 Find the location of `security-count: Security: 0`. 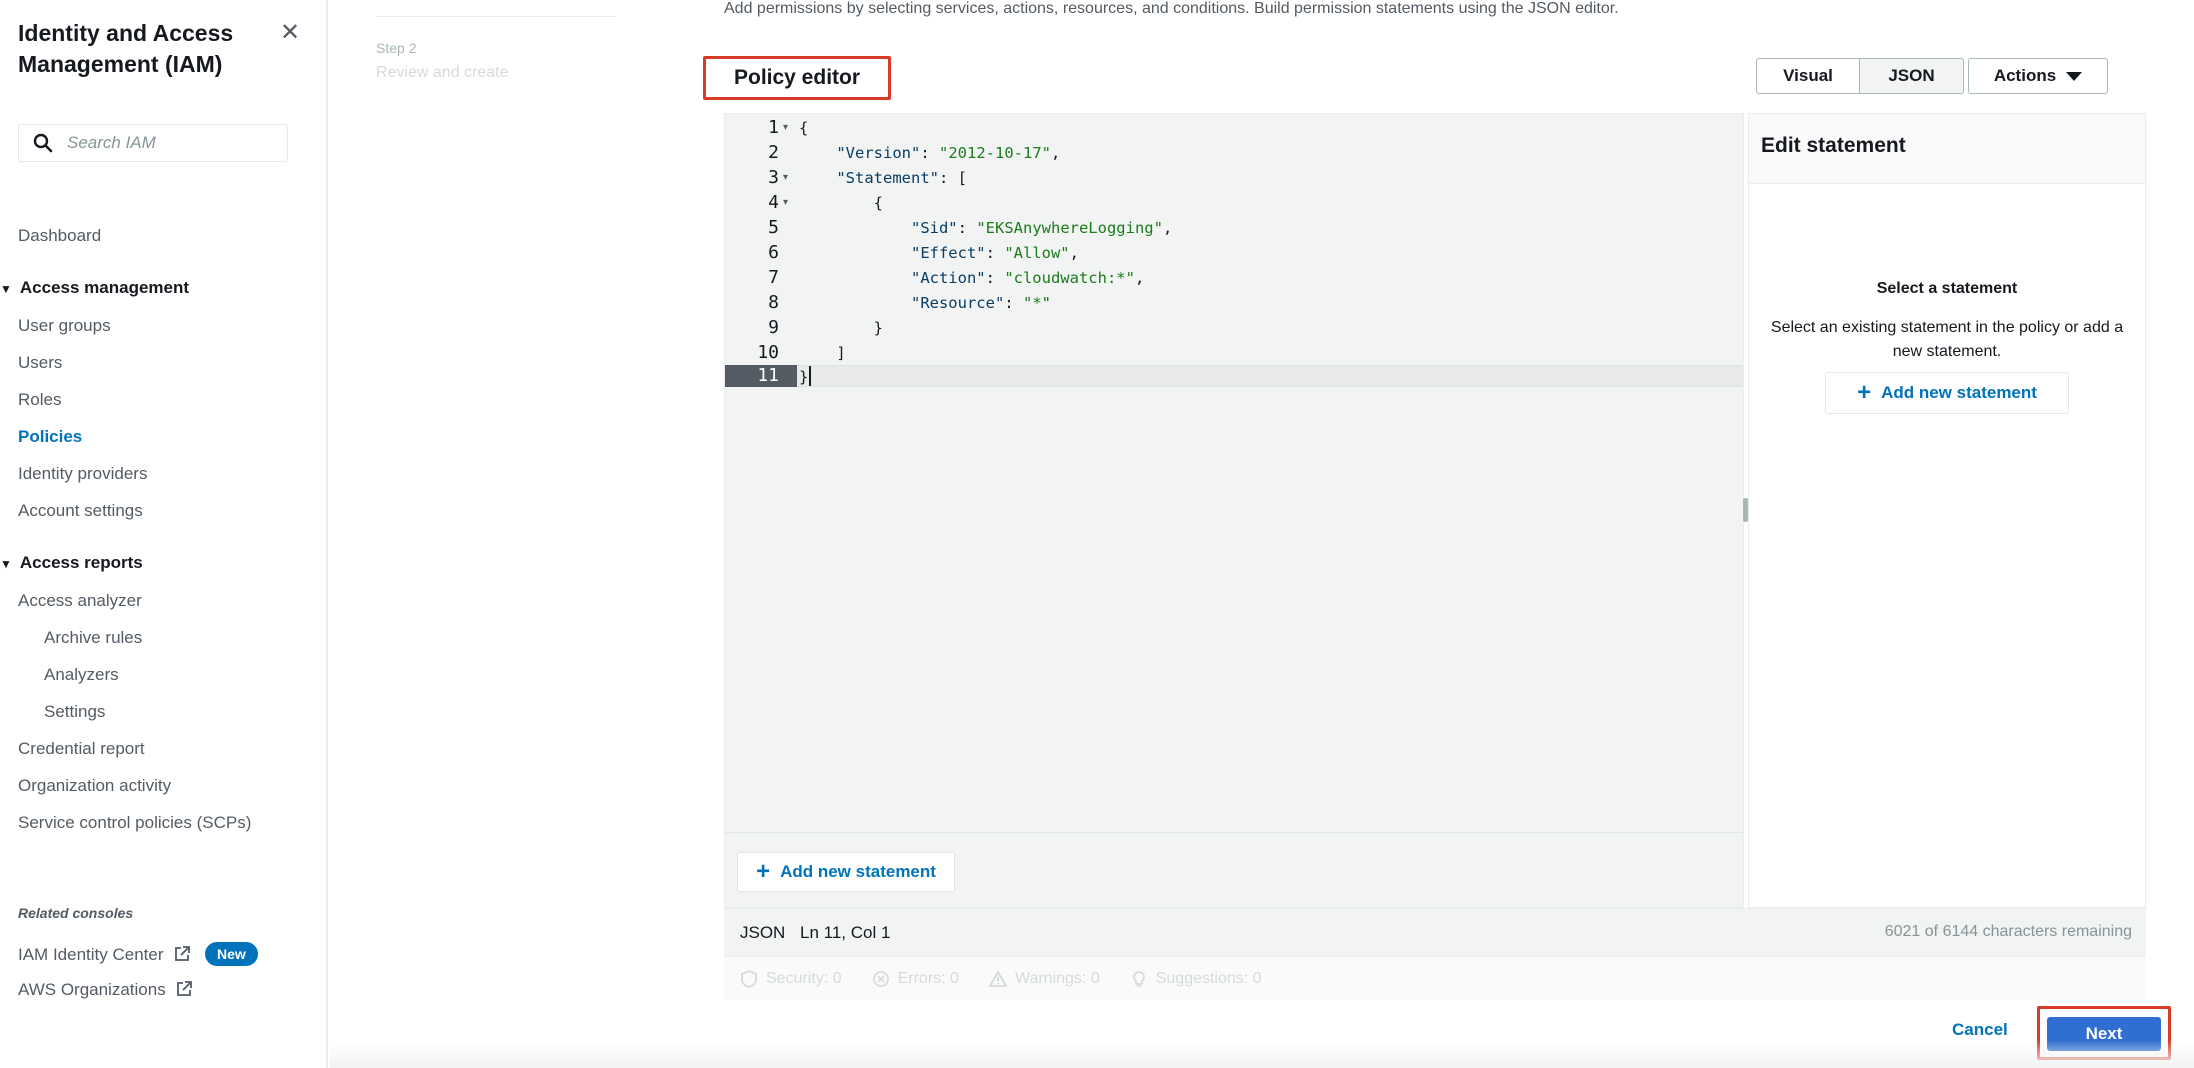

security-count: Security: 0 is located at coordinates (791, 979).